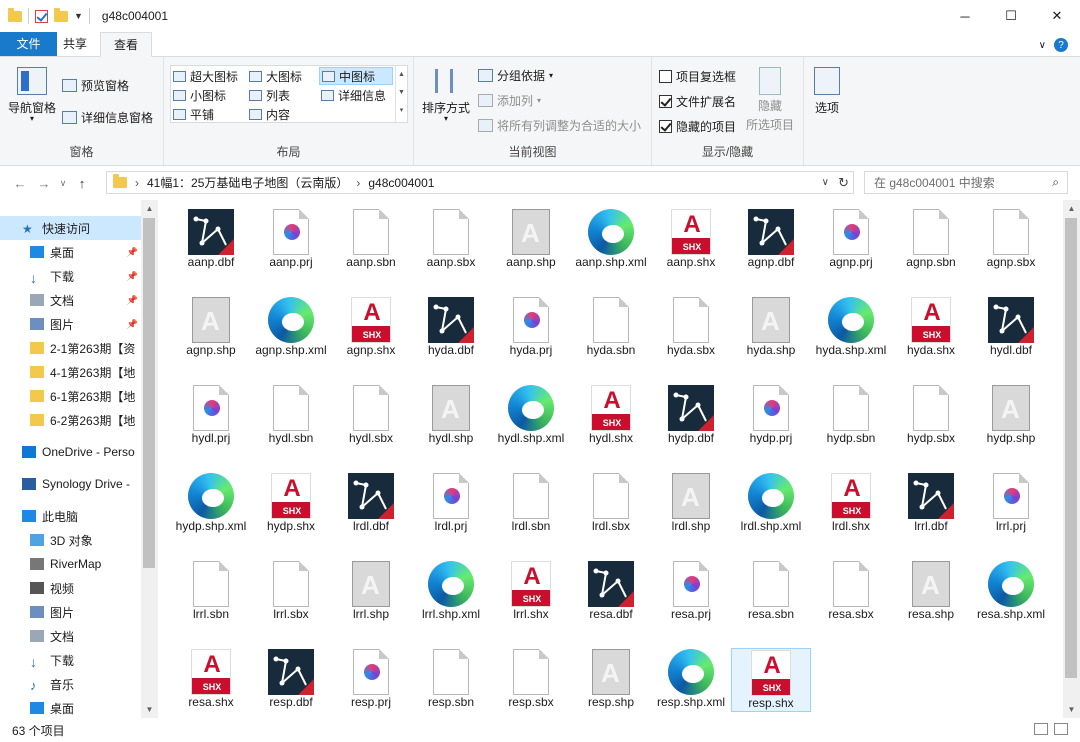 This screenshot has height=742, width=1080. Describe the element at coordinates (931, 415) in the screenshot. I see `file-item: hydp.sbx` at that location.